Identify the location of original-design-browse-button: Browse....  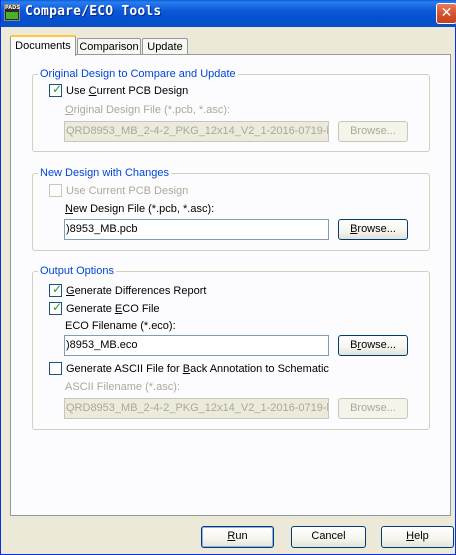
(373, 131).